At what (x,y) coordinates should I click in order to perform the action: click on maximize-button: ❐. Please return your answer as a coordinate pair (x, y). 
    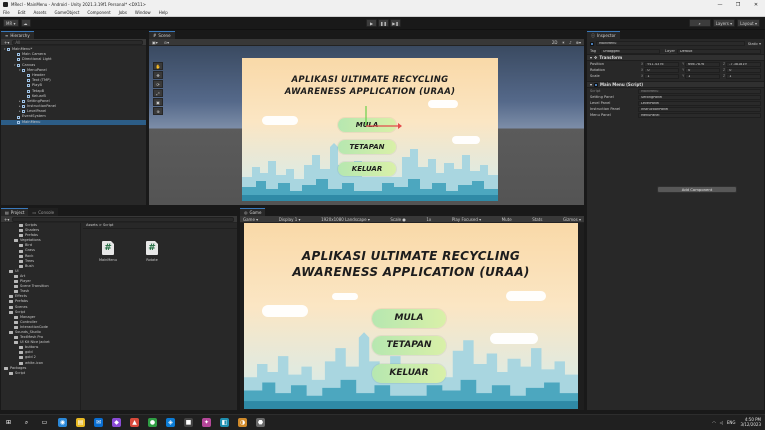
    Looking at the image, I should click on (738, 5).